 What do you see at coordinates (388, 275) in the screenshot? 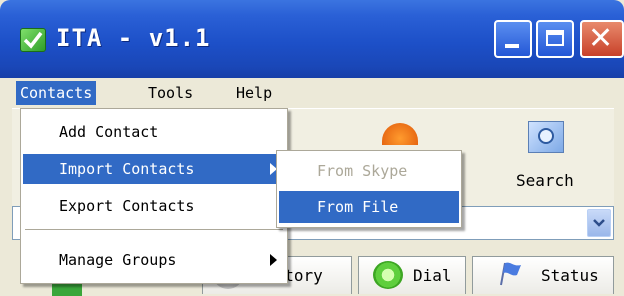
I see `dial-icon` at bounding box center [388, 275].